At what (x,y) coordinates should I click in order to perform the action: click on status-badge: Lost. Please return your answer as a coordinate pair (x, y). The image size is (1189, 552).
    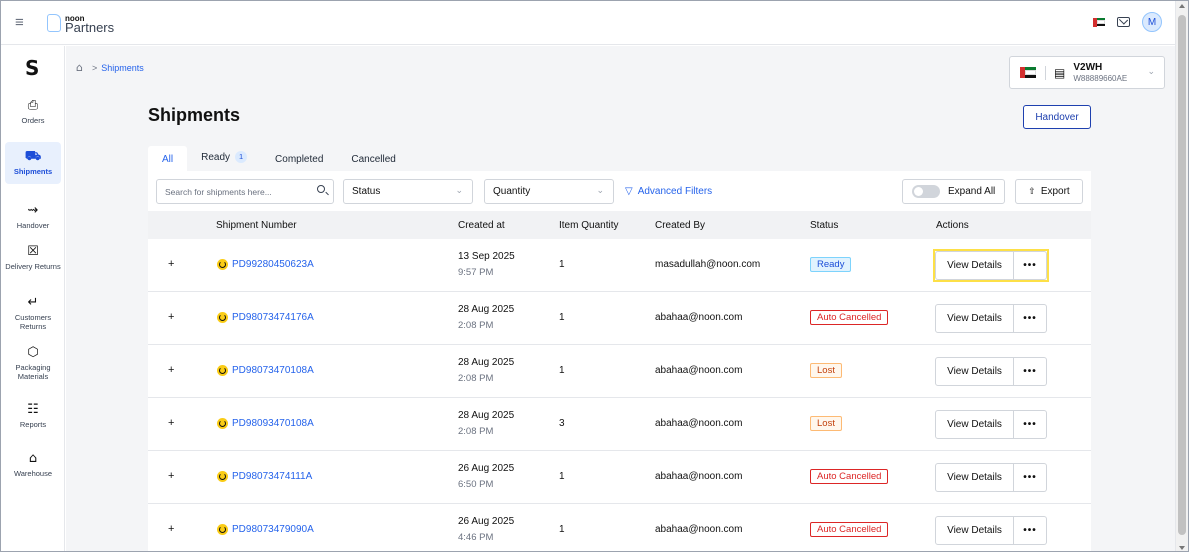
    Looking at the image, I should click on (826, 423).